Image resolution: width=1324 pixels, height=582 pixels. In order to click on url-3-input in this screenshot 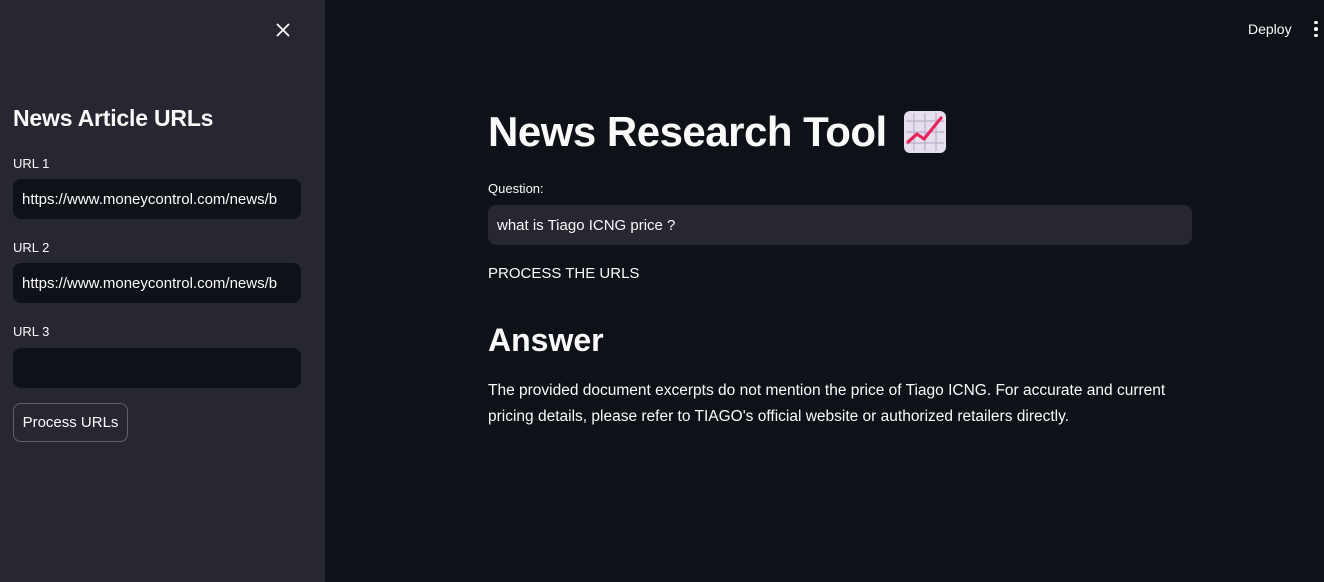, I will do `click(157, 368)`.